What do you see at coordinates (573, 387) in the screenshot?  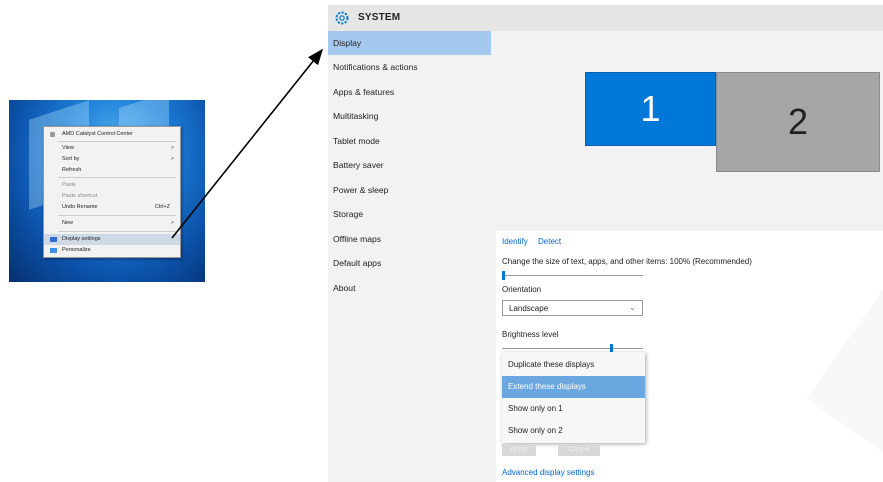 I see `option-extend-displays: Extend these displays` at bounding box center [573, 387].